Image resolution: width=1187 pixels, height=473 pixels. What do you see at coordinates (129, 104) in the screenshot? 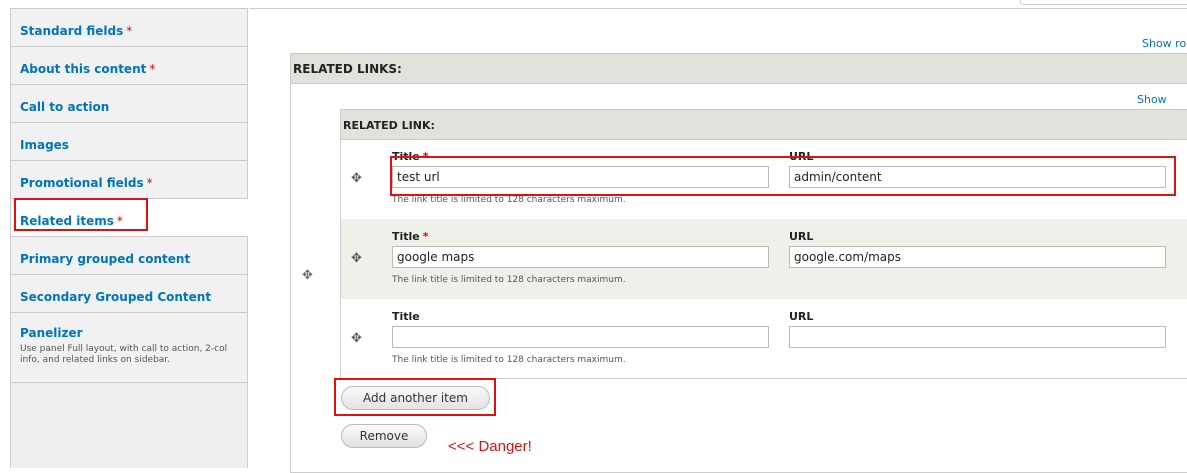
I see `tab-call-to-action: Call to action` at bounding box center [129, 104].